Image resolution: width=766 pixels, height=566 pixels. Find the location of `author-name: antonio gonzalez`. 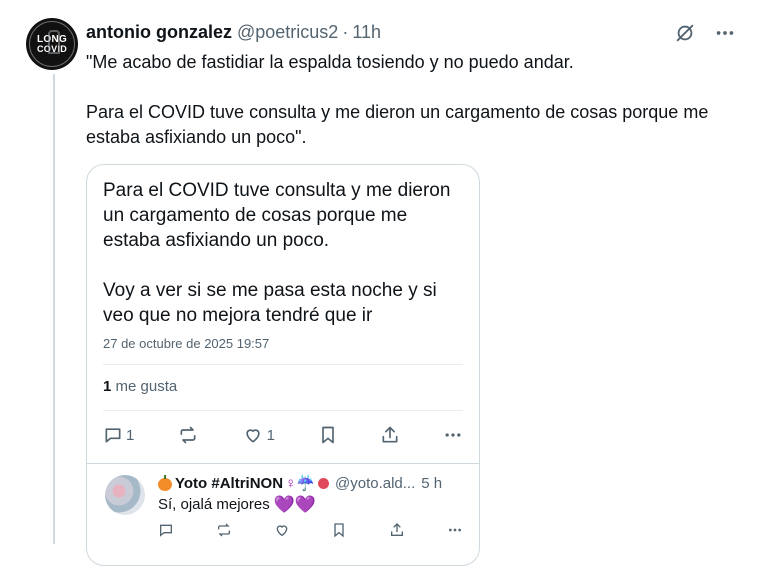

author-name: antonio gonzalez is located at coordinates (159, 32).